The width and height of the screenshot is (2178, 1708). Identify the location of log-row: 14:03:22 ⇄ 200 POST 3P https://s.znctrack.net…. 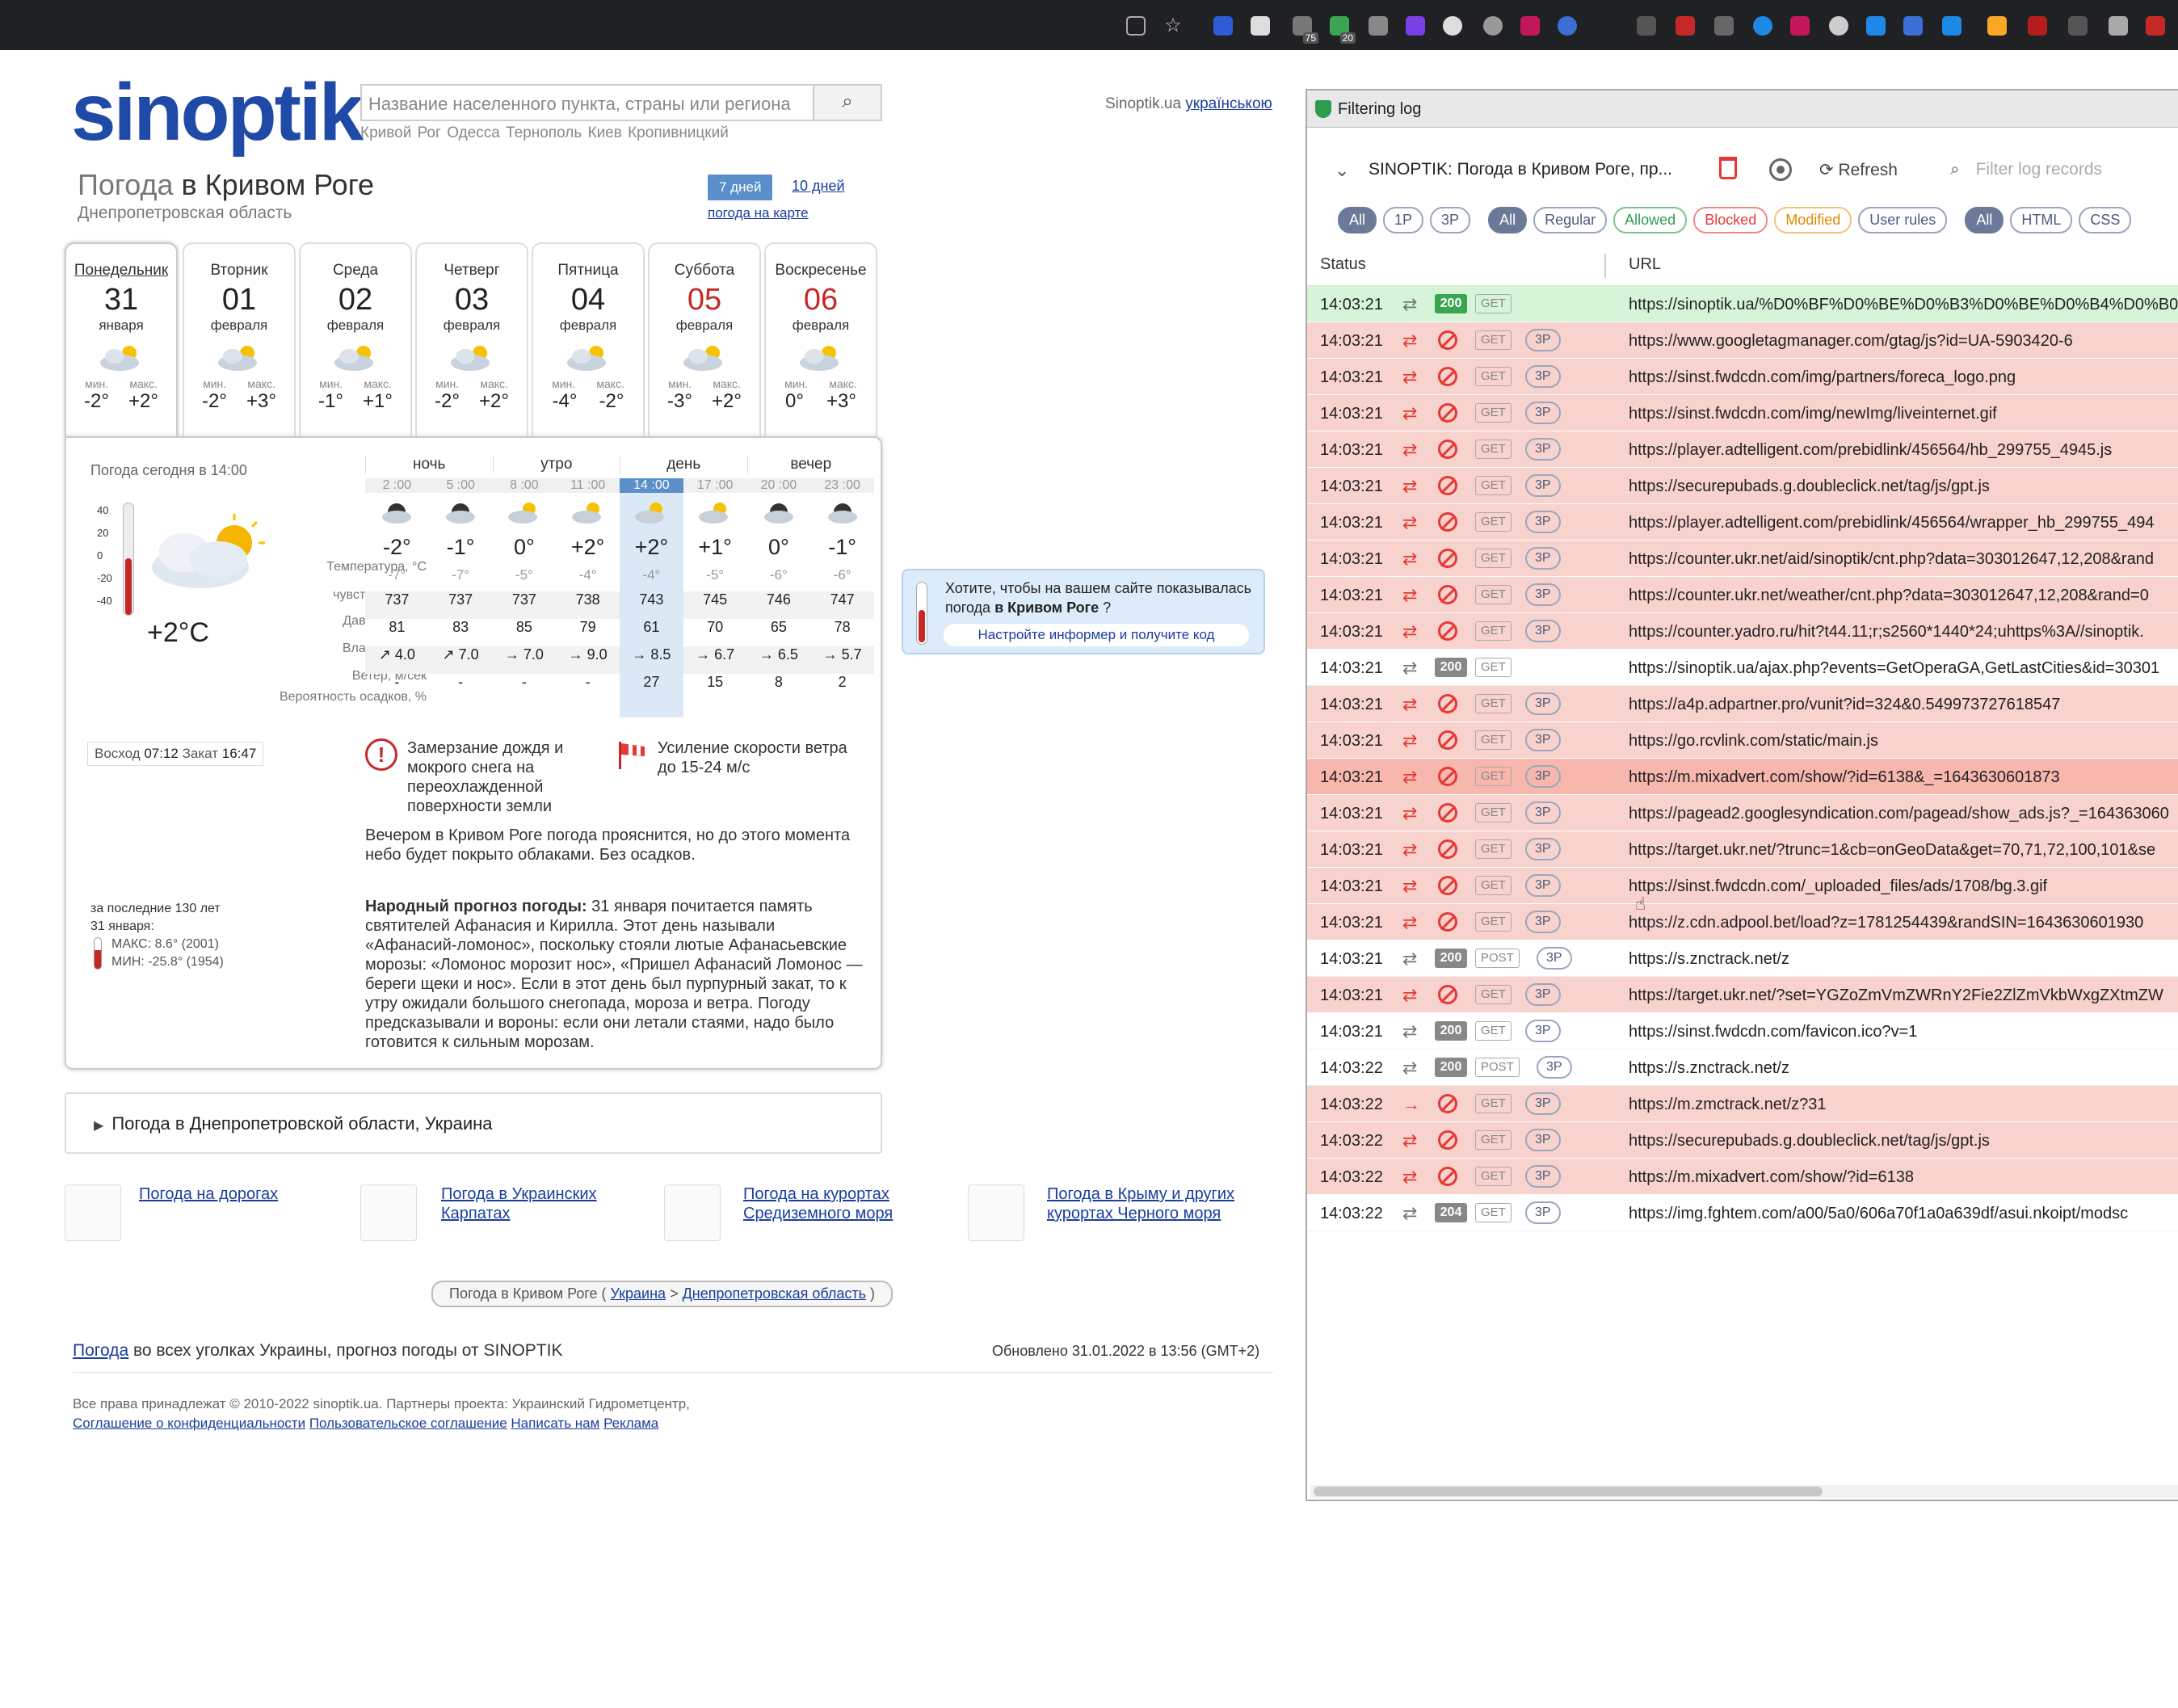
(1742, 1068).